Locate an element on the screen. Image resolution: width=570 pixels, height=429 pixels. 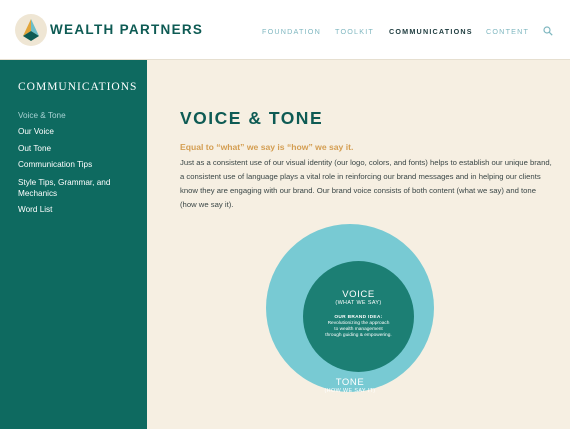
search-icon is located at coordinates (548, 31).